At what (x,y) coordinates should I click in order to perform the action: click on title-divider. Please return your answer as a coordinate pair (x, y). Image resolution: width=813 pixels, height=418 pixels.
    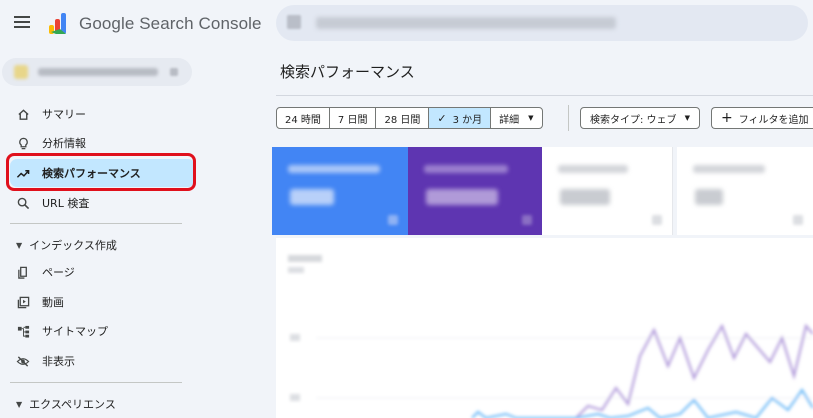
    Looking at the image, I should click on (544, 95).